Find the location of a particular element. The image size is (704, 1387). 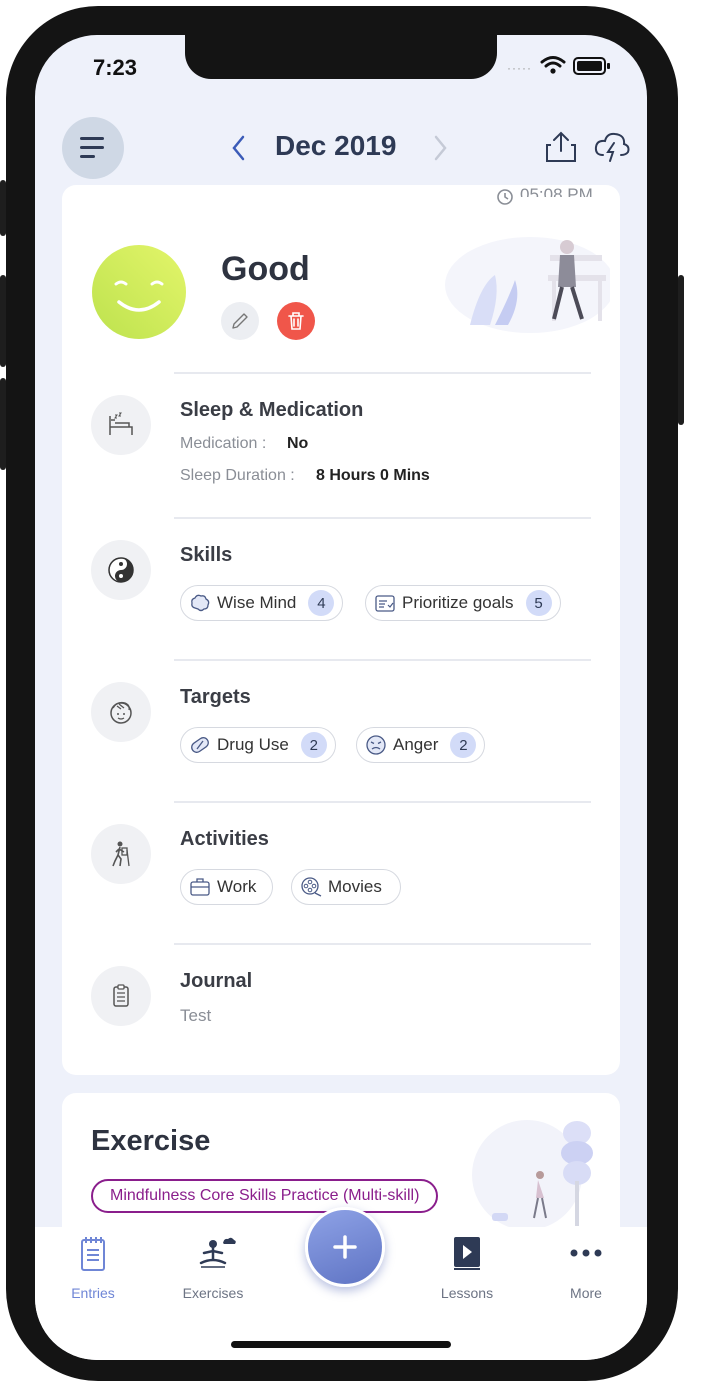

mood-smiley-icon is located at coordinates (139, 292).